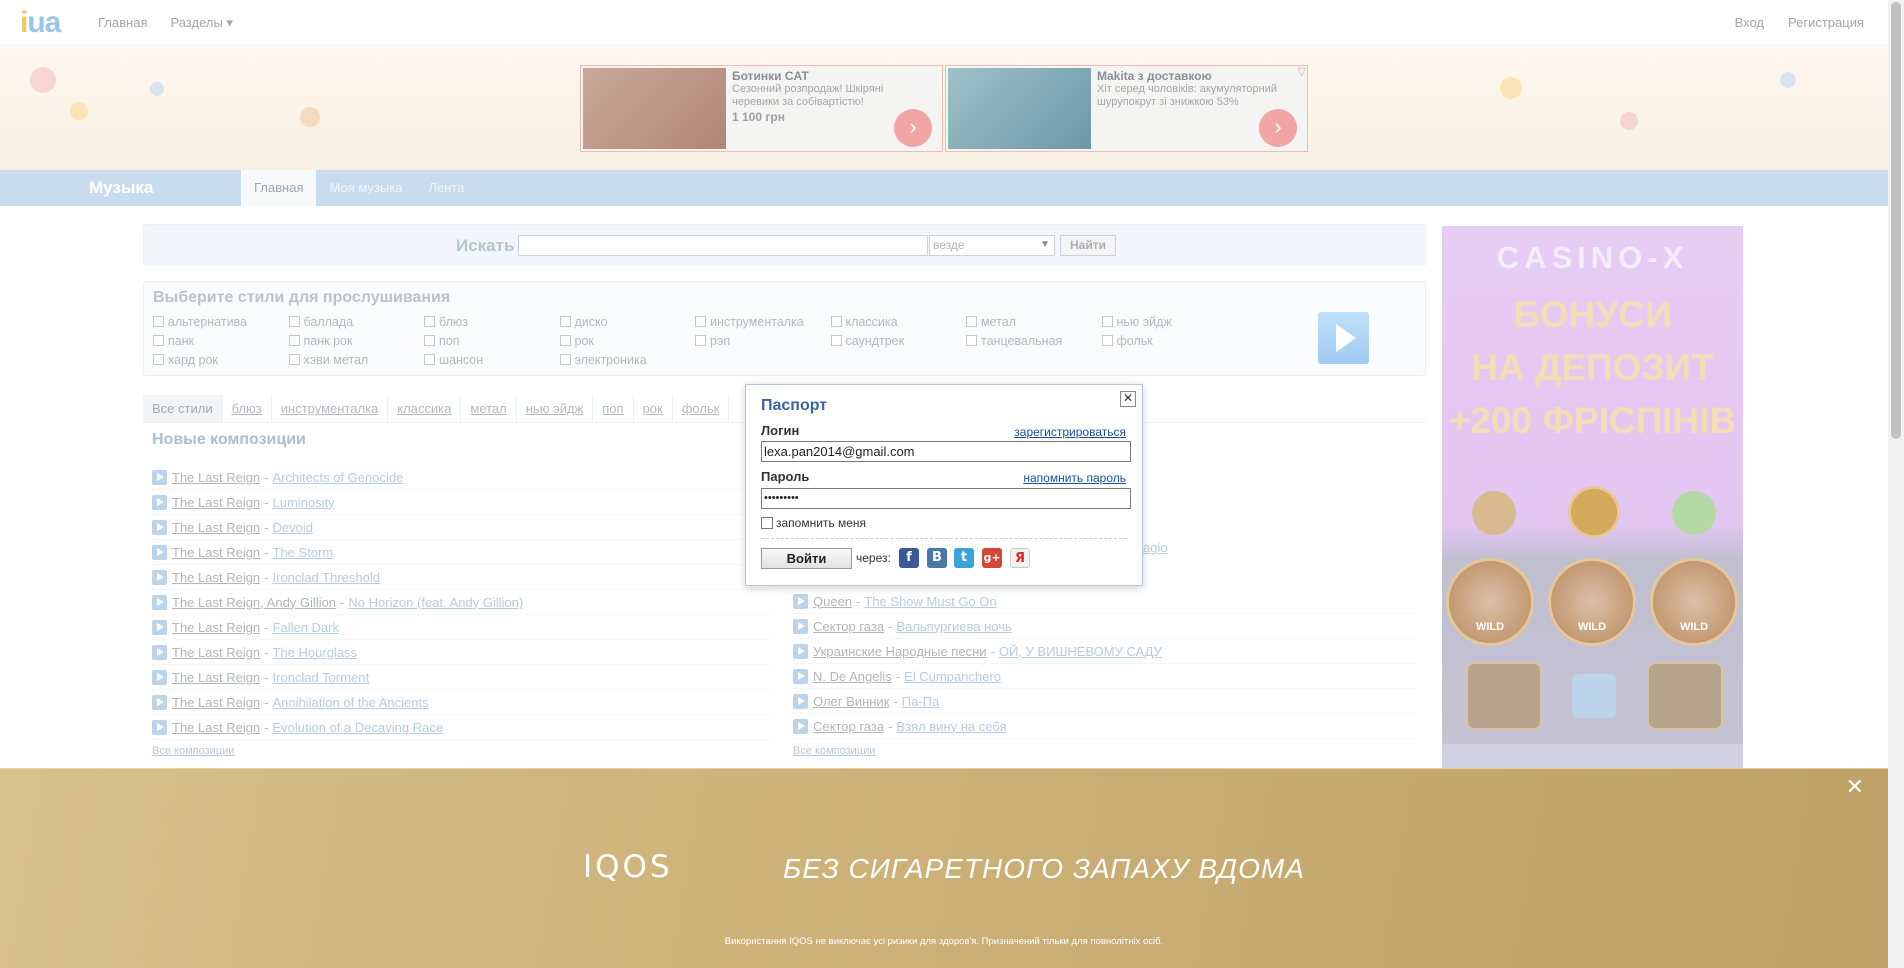 This screenshot has height=968, width=1904. I want to click on style-checkbox: рок, so click(627, 340).